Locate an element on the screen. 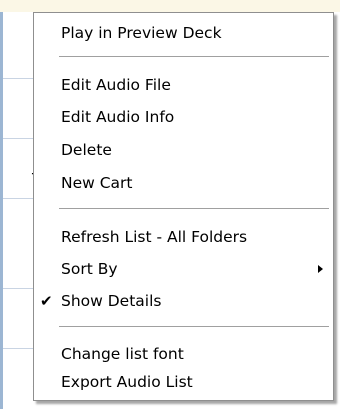 This screenshot has height=409, width=340. menu-item-label: Change list font is located at coordinates (122, 354).